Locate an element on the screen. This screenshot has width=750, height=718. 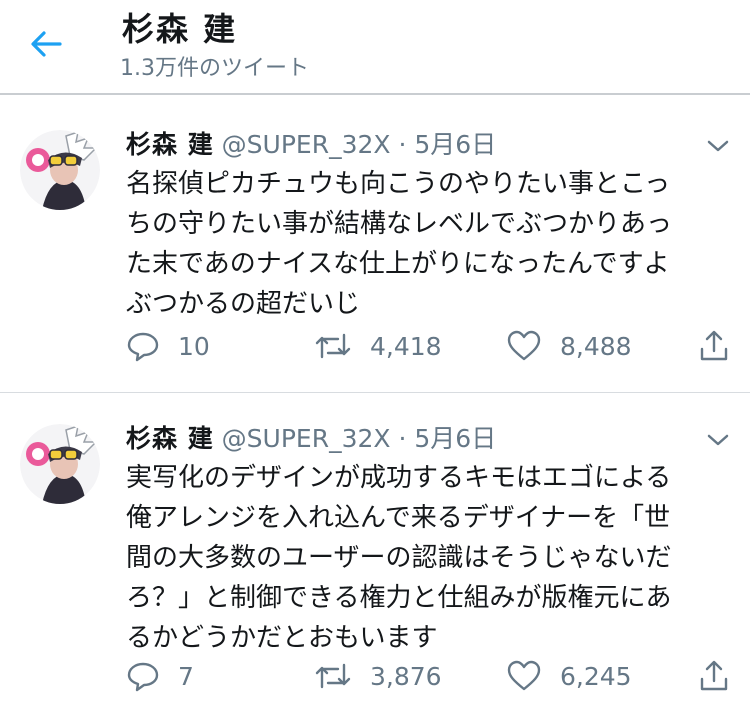
back-button is located at coordinates (46, 44).